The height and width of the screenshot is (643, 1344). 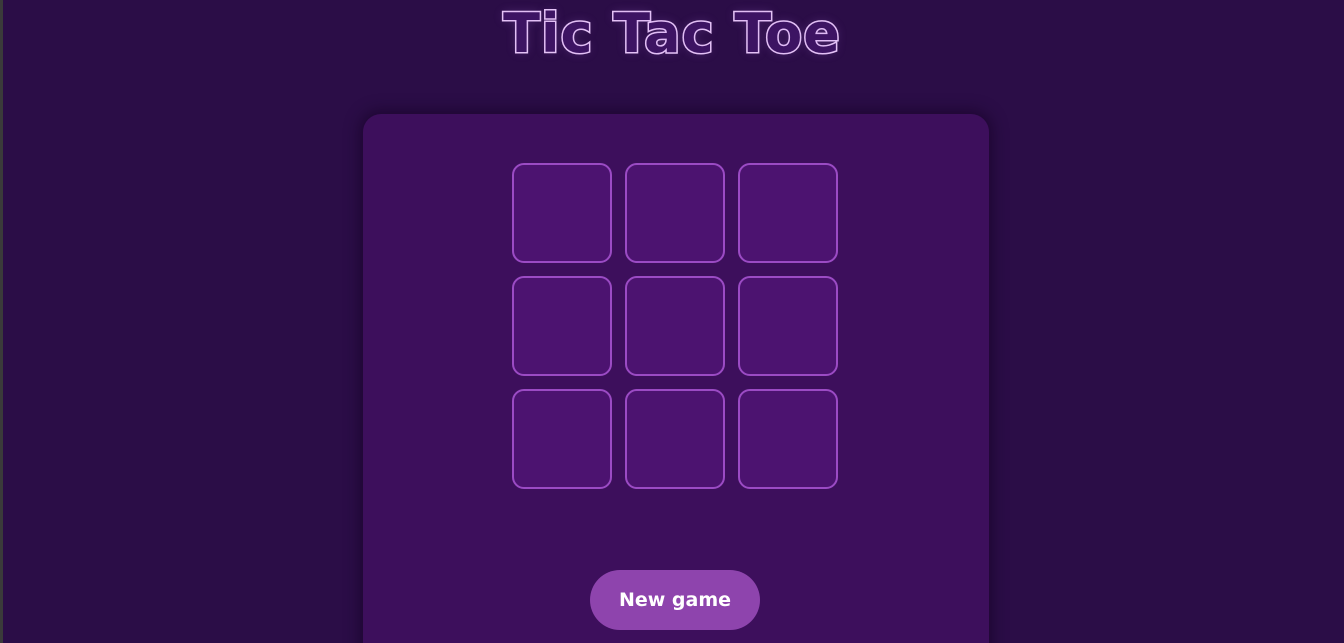 I want to click on window-edge, so click(x=1, y=321).